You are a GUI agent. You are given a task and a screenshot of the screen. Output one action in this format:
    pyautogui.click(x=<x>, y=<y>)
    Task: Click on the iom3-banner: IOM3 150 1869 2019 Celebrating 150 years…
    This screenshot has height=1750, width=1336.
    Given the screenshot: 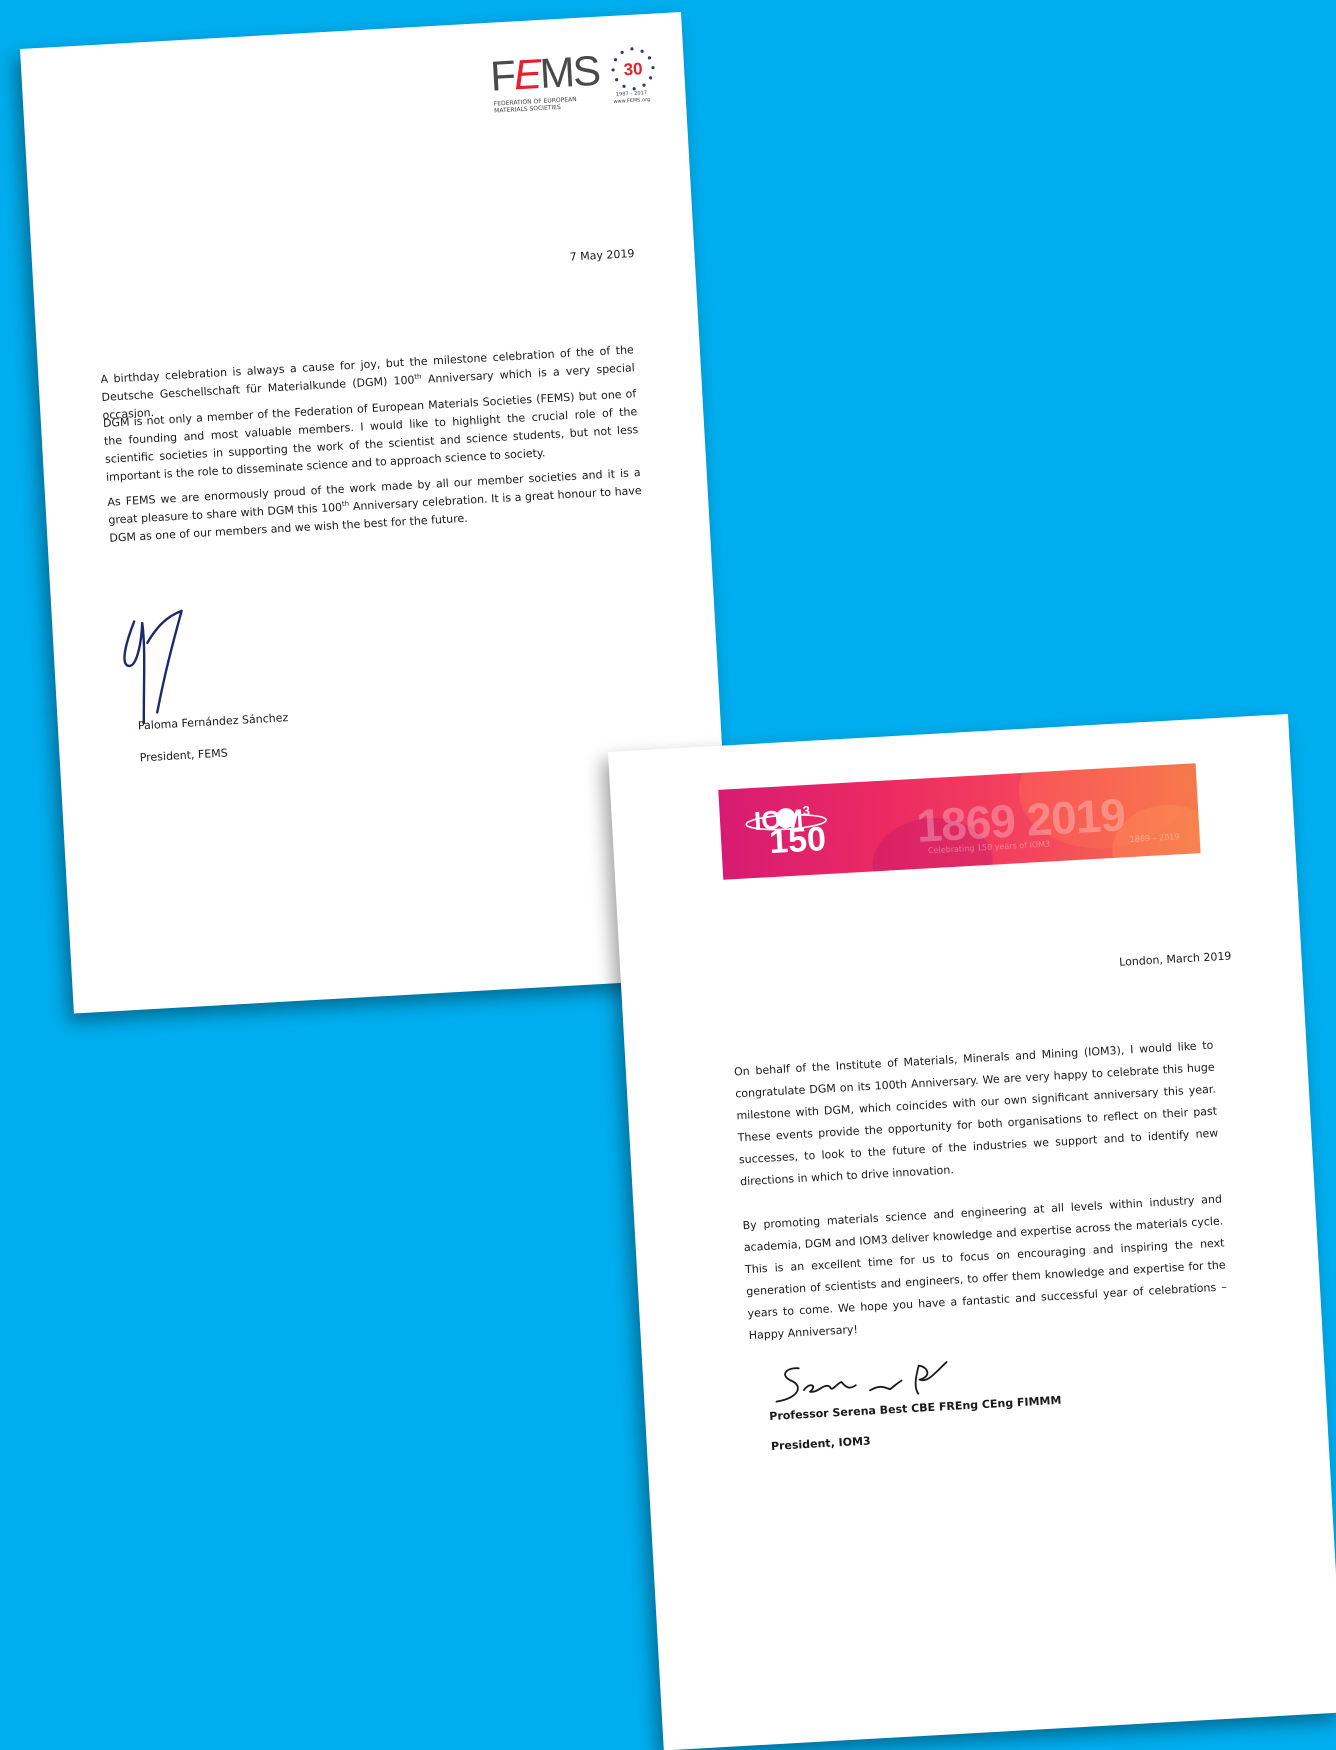 What is the action you would take?
    pyautogui.click(x=959, y=821)
    